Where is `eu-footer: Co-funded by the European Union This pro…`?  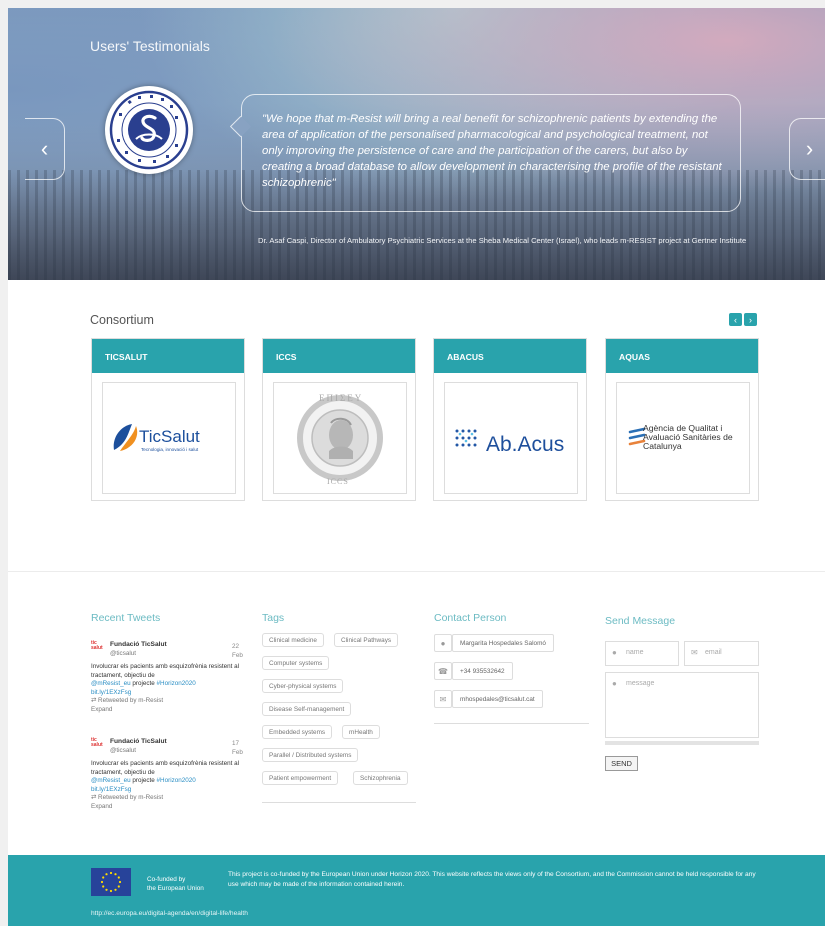 eu-footer: Co-funded by the European Union This pro… is located at coordinates (416, 890).